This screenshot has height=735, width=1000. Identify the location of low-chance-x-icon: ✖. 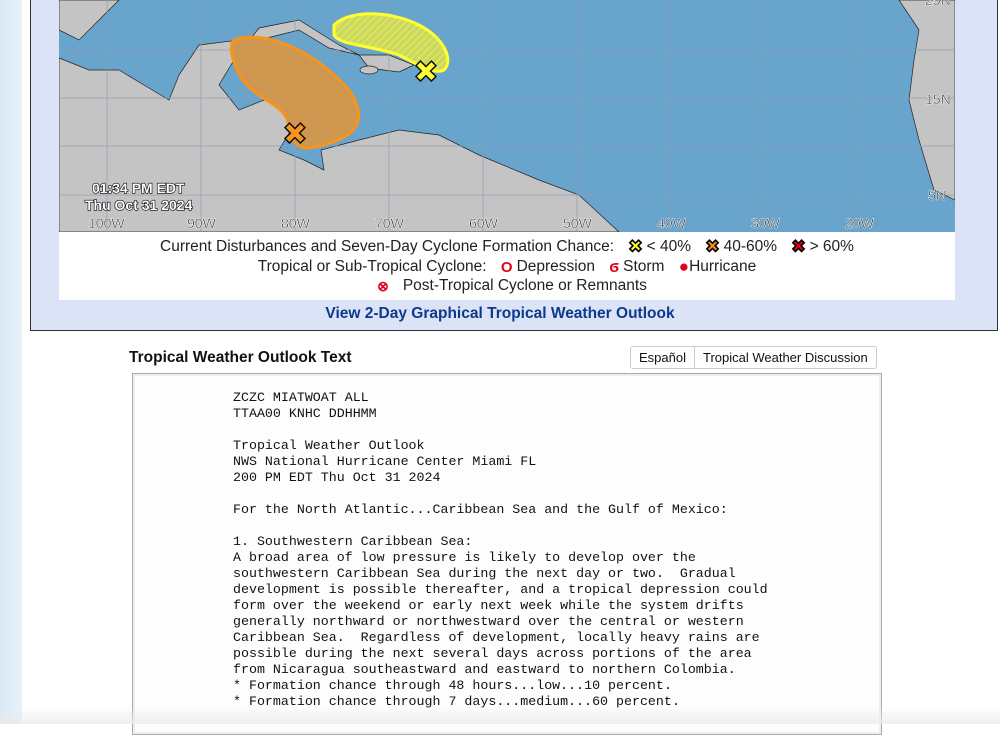
(635, 247).